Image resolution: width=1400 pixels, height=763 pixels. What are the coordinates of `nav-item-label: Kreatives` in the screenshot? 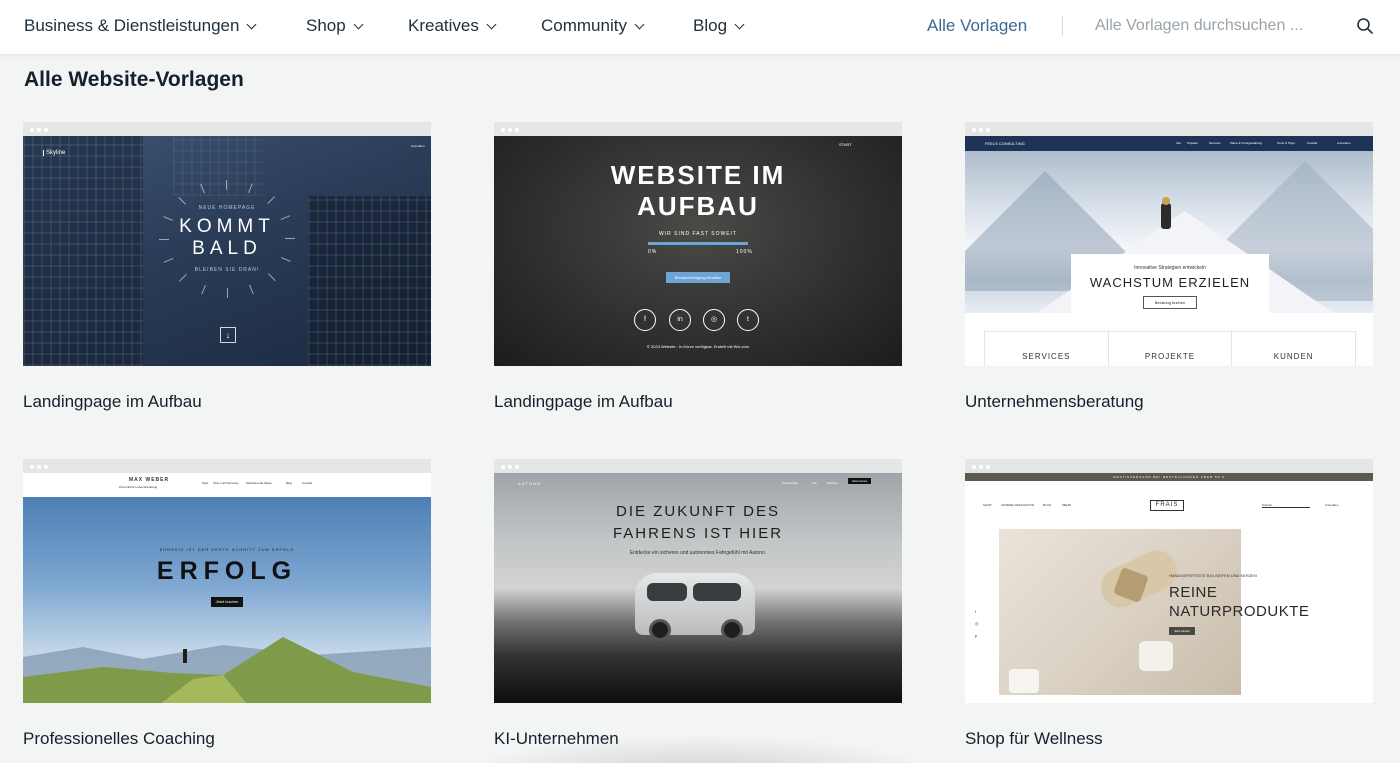 It's located at (443, 25).